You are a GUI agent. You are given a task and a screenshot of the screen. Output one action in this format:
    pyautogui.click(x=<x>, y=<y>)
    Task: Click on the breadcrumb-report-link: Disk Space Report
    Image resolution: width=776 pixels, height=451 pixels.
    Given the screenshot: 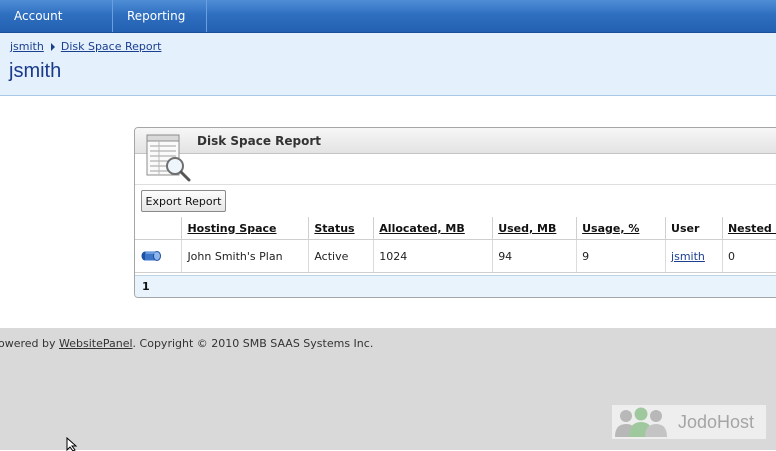 What is the action you would take?
    pyautogui.click(x=111, y=46)
    